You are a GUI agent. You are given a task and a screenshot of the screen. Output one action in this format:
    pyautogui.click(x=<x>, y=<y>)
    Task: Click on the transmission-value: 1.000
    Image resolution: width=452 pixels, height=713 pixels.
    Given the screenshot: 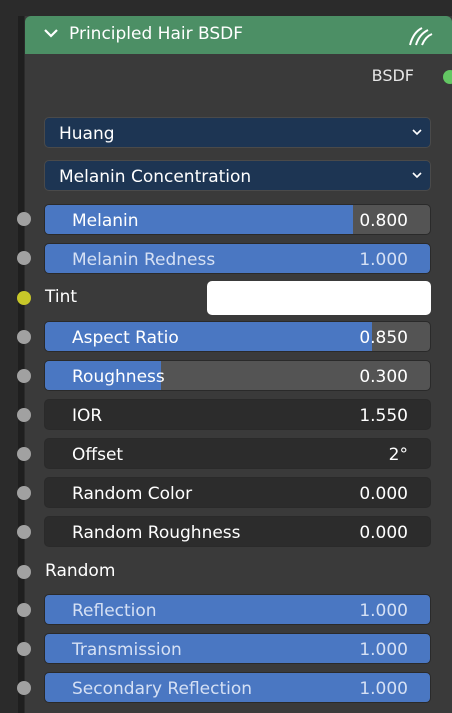 What is the action you would take?
    pyautogui.click(x=383, y=650)
    